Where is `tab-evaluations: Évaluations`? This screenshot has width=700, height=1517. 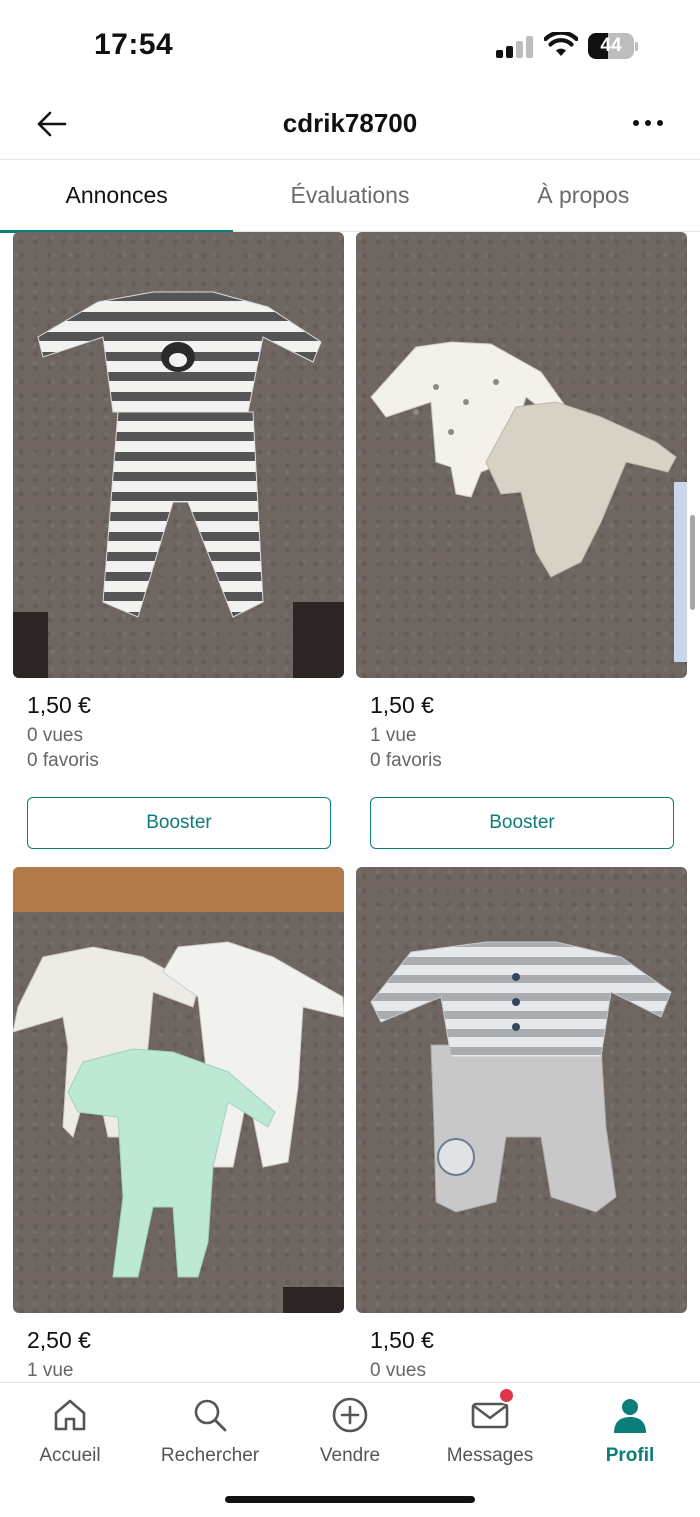
tab-evaluations: Évaluations is located at coordinates (349, 195).